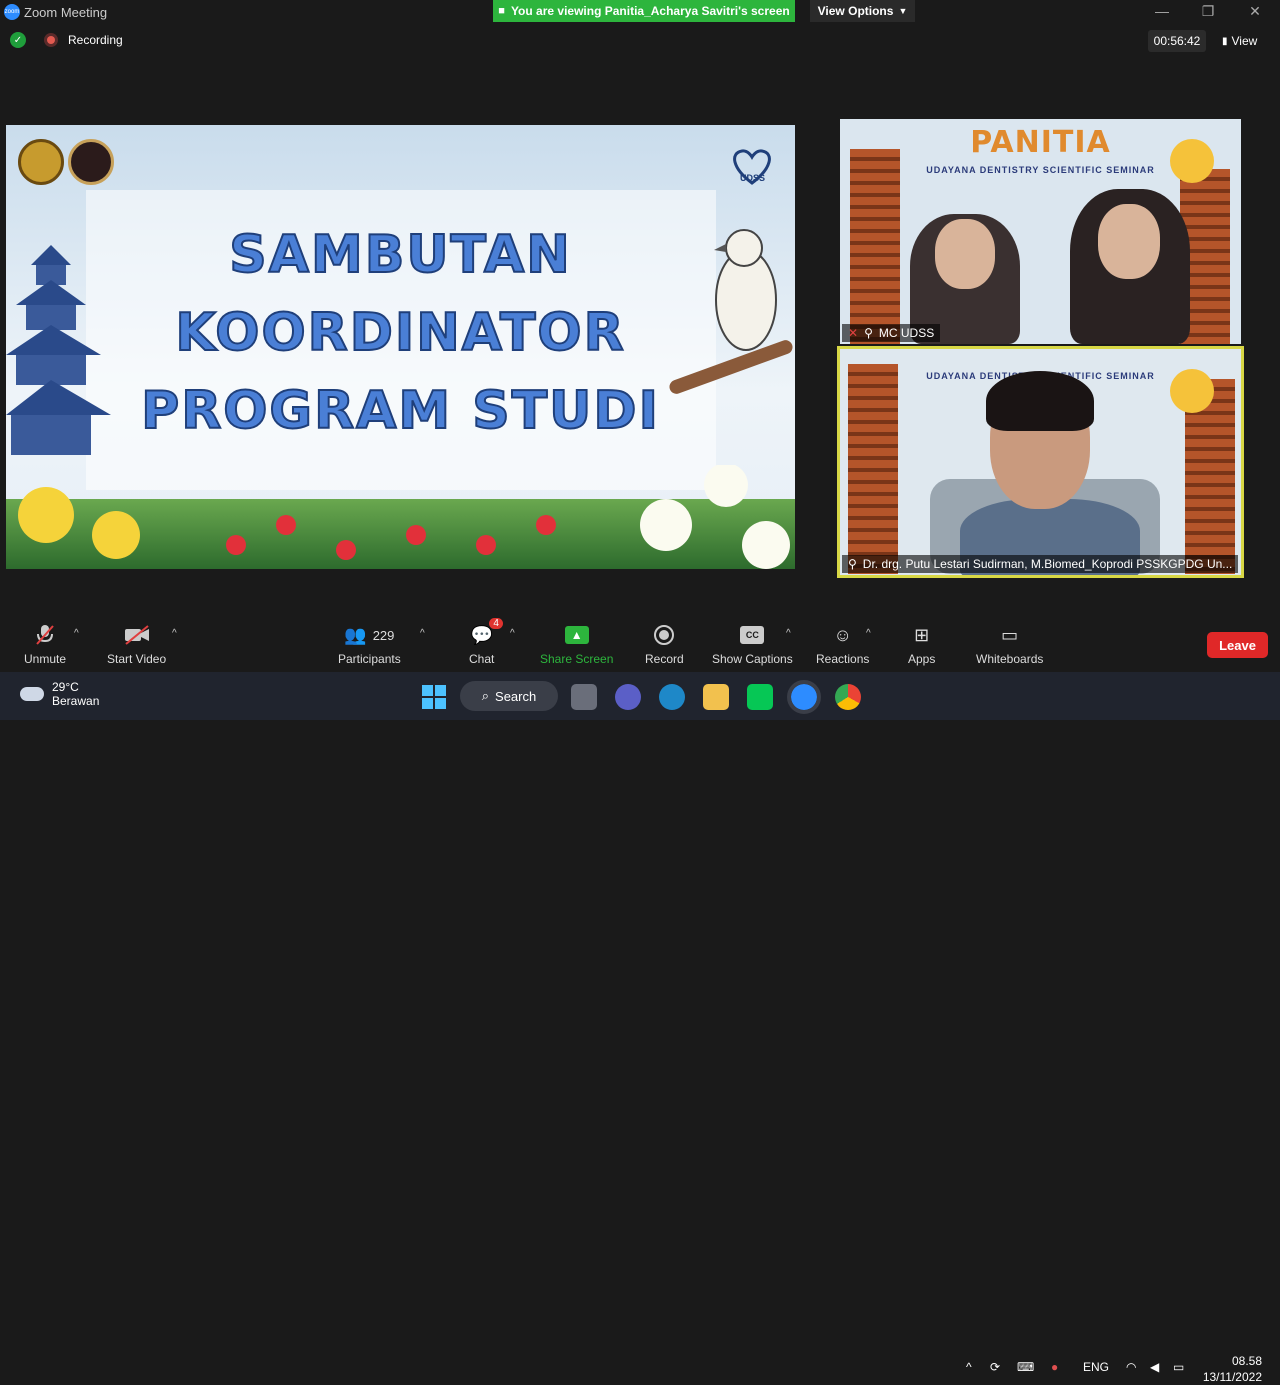 This screenshot has width=1280, height=1385. What do you see at coordinates (672, 697) in the screenshot?
I see `edge-icon` at bounding box center [672, 697].